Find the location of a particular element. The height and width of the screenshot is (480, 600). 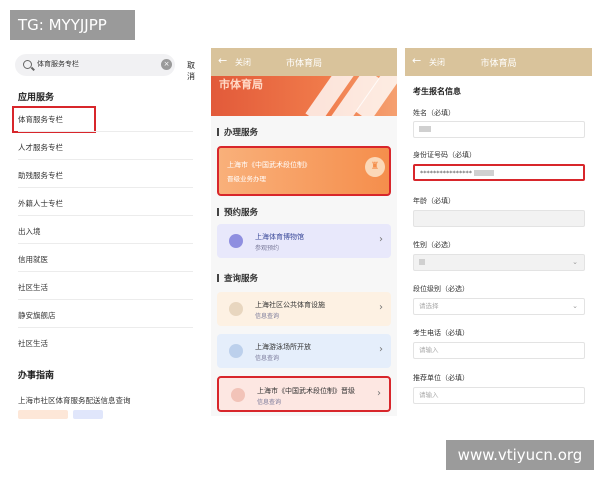

section-heading-query: 查询服务 is located at coordinates (237, 278).